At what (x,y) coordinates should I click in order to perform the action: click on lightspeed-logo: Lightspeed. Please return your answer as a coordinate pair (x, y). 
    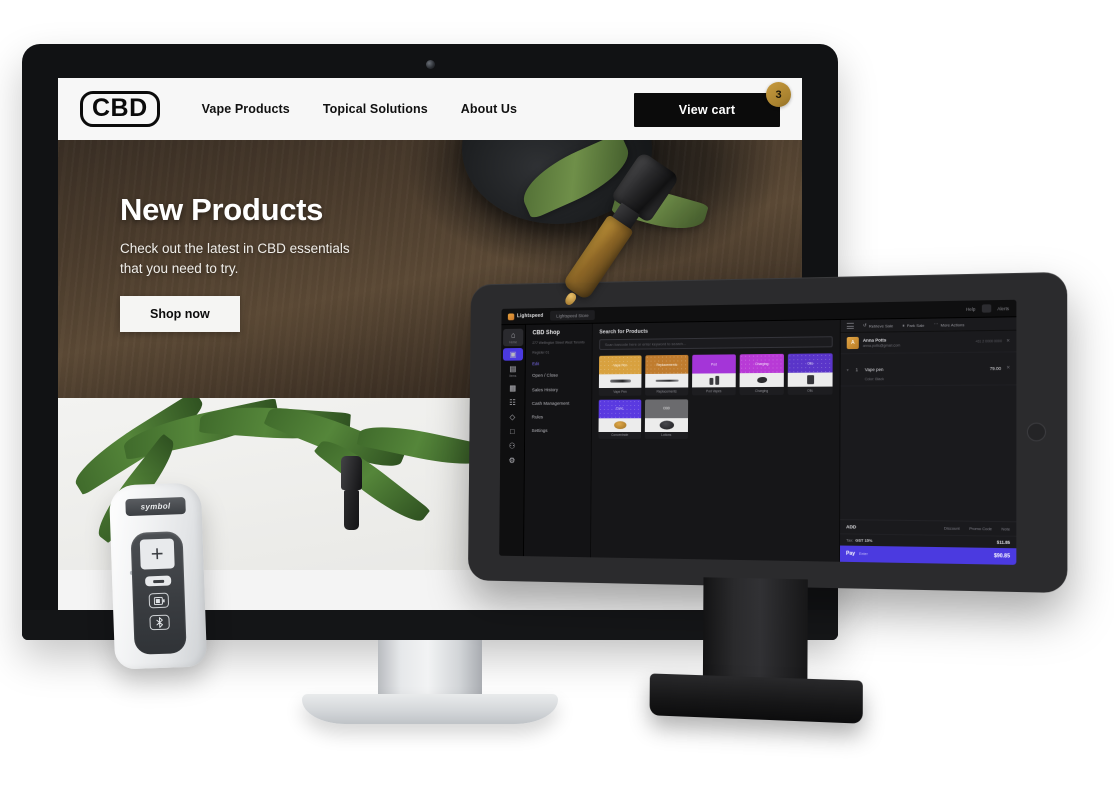
    Looking at the image, I should click on (525, 316).